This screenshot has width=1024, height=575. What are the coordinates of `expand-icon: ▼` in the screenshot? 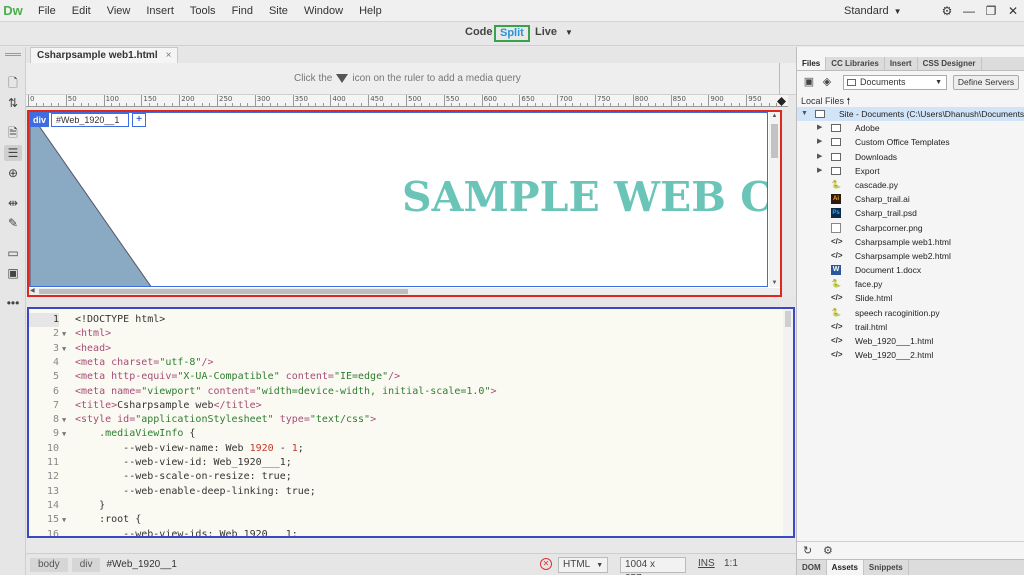 It's located at (804, 114).